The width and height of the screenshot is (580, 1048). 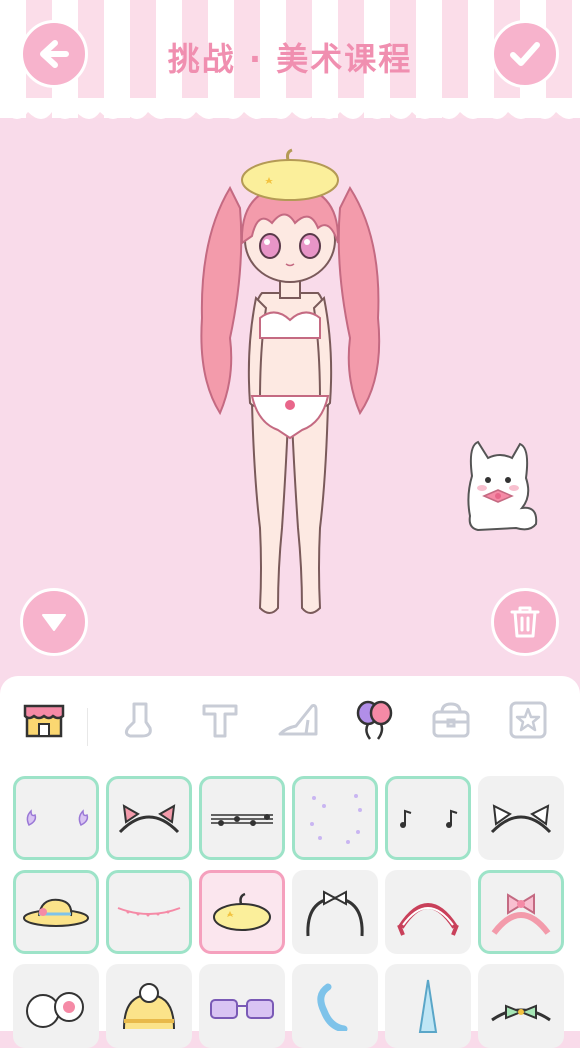 I want to click on tab-shop, so click(x=44, y=720).